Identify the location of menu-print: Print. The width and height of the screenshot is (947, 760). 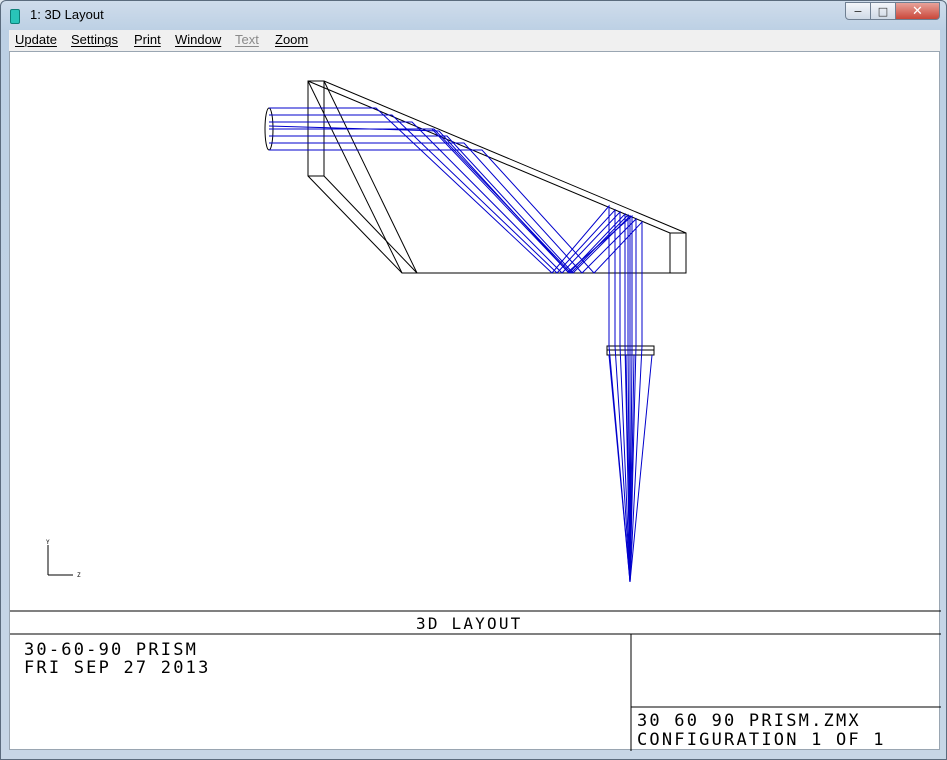
(147, 39).